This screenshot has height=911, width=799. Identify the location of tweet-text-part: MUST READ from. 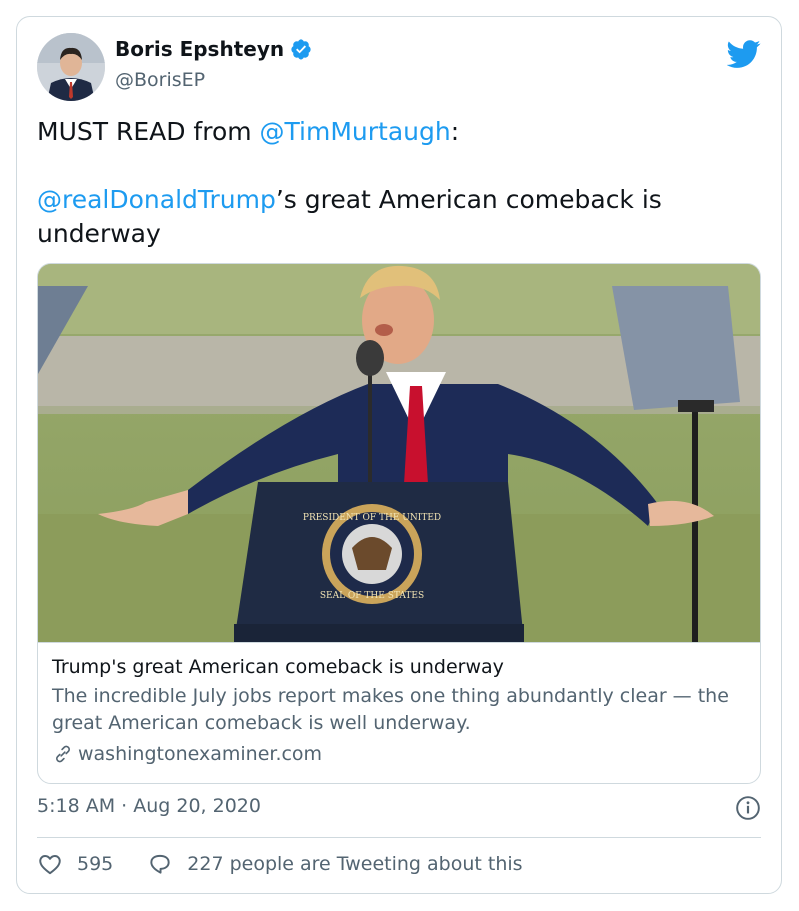
(148, 131).